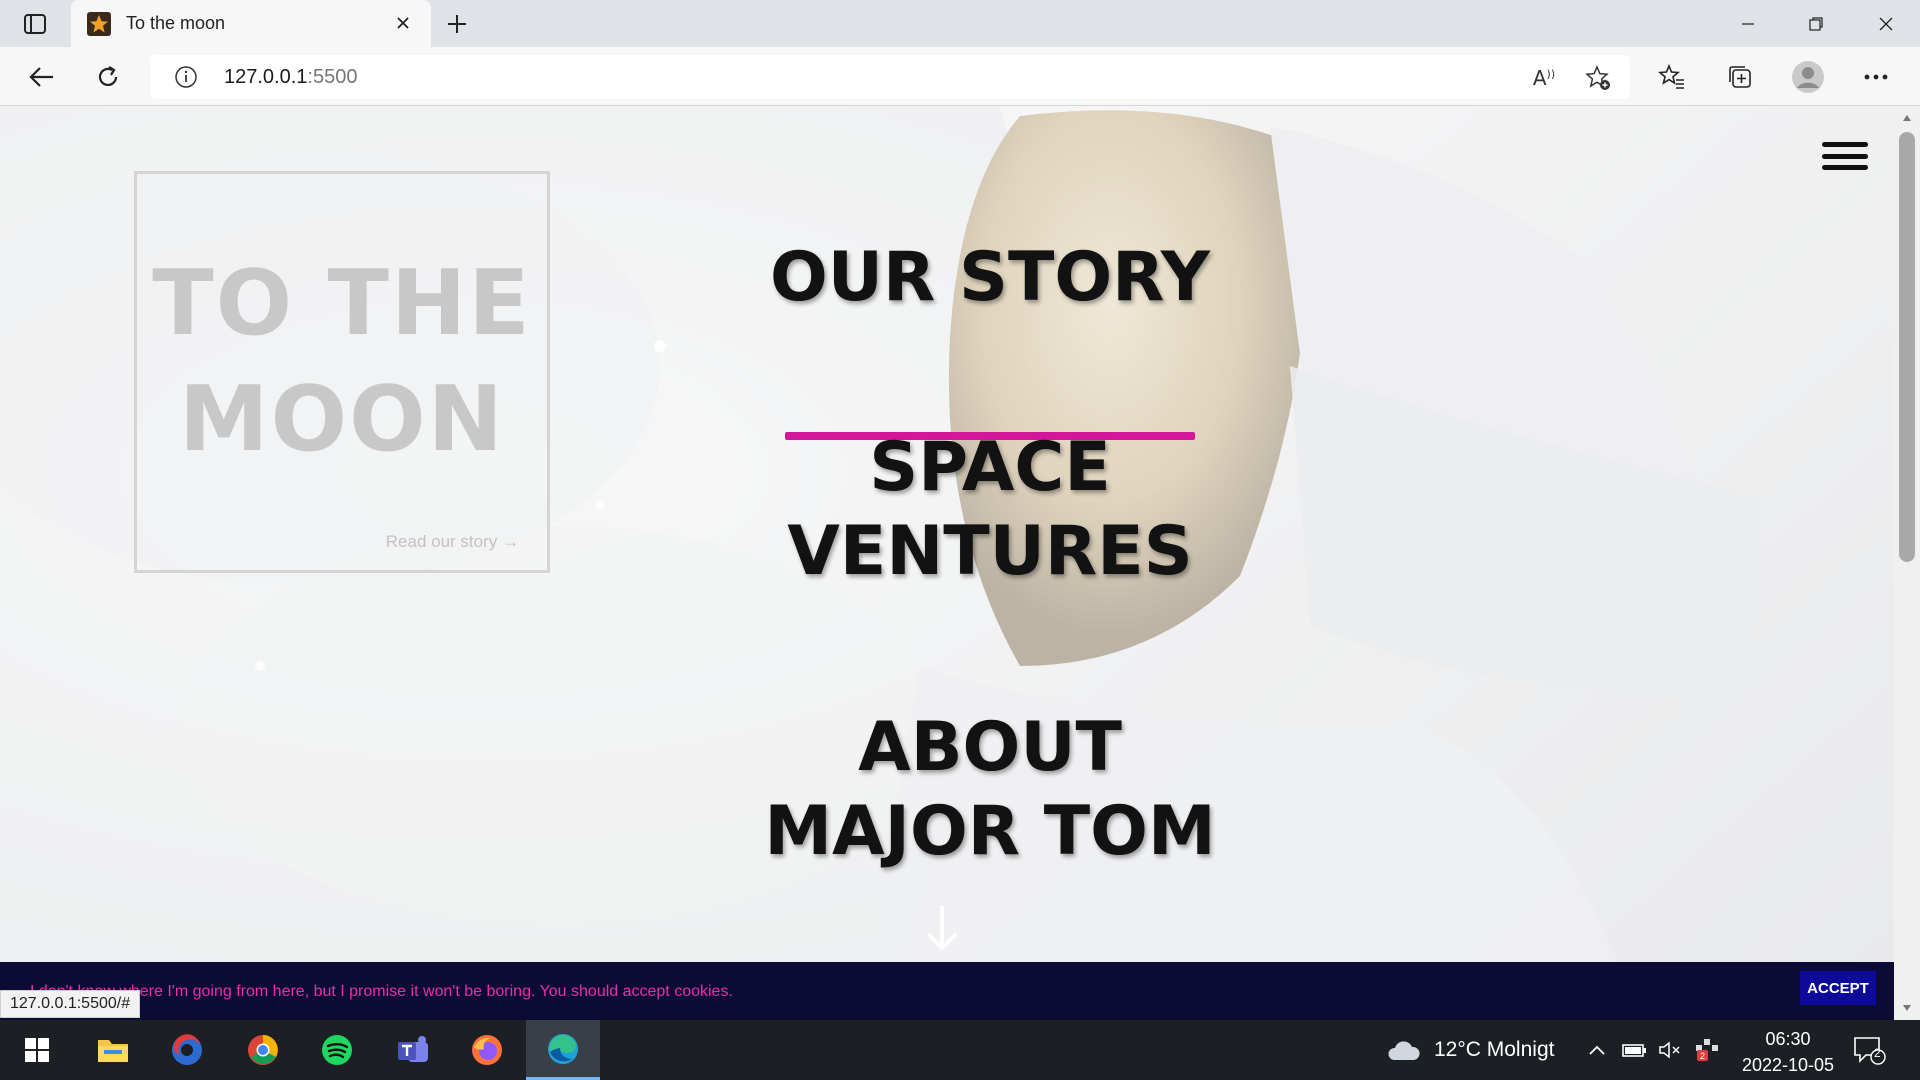  Describe the element at coordinates (37, 1050) in the screenshot. I see `windows-start-icon` at that location.